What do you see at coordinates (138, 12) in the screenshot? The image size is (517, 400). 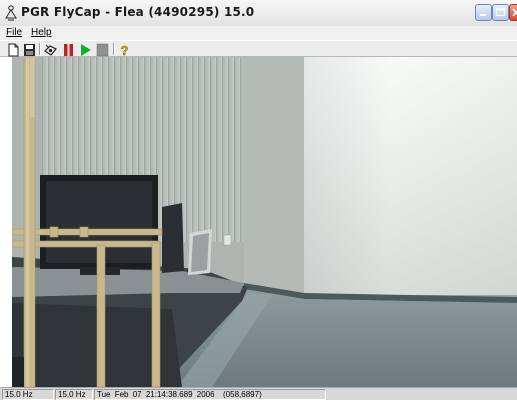 I see `window-title: PGR FlyCap - Flea (4490295) 15.0` at bounding box center [138, 12].